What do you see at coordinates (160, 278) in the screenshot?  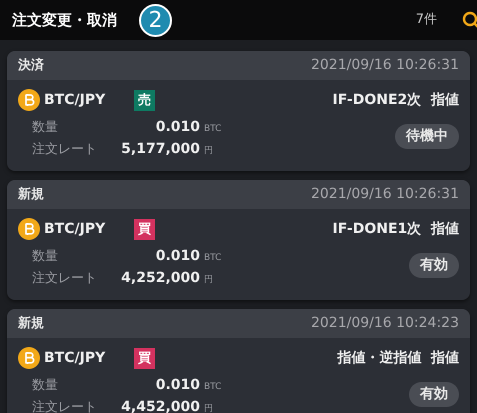 I see `rate-value: 4,252,000` at bounding box center [160, 278].